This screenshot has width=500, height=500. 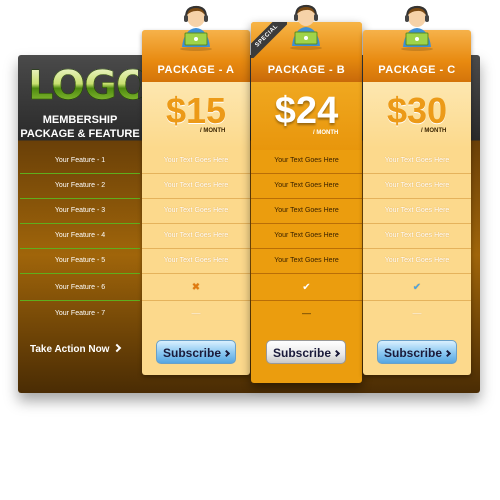 What do you see at coordinates (196, 235) in the screenshot?
I see `package-a-cell-4: Your Text Goes Here` at bounding box center [196, 235].